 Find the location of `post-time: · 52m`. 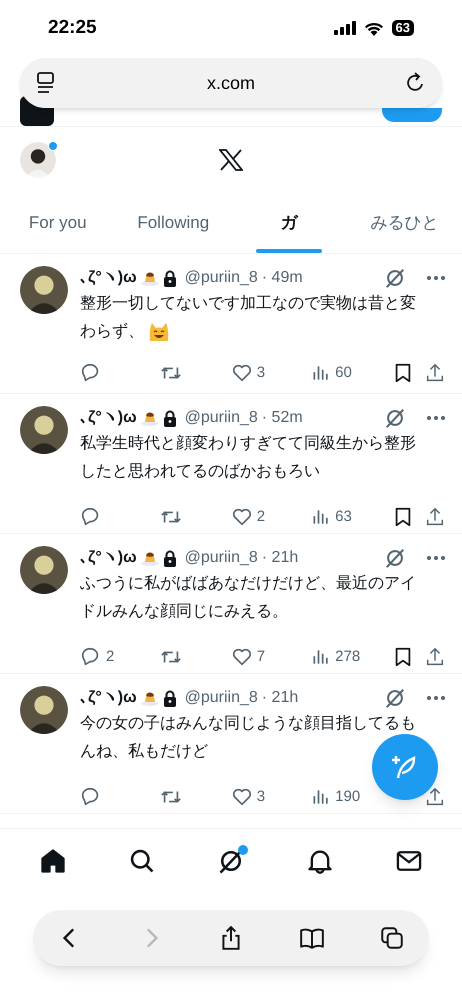

post-time: · 52m is located at coordinates (282, 418).